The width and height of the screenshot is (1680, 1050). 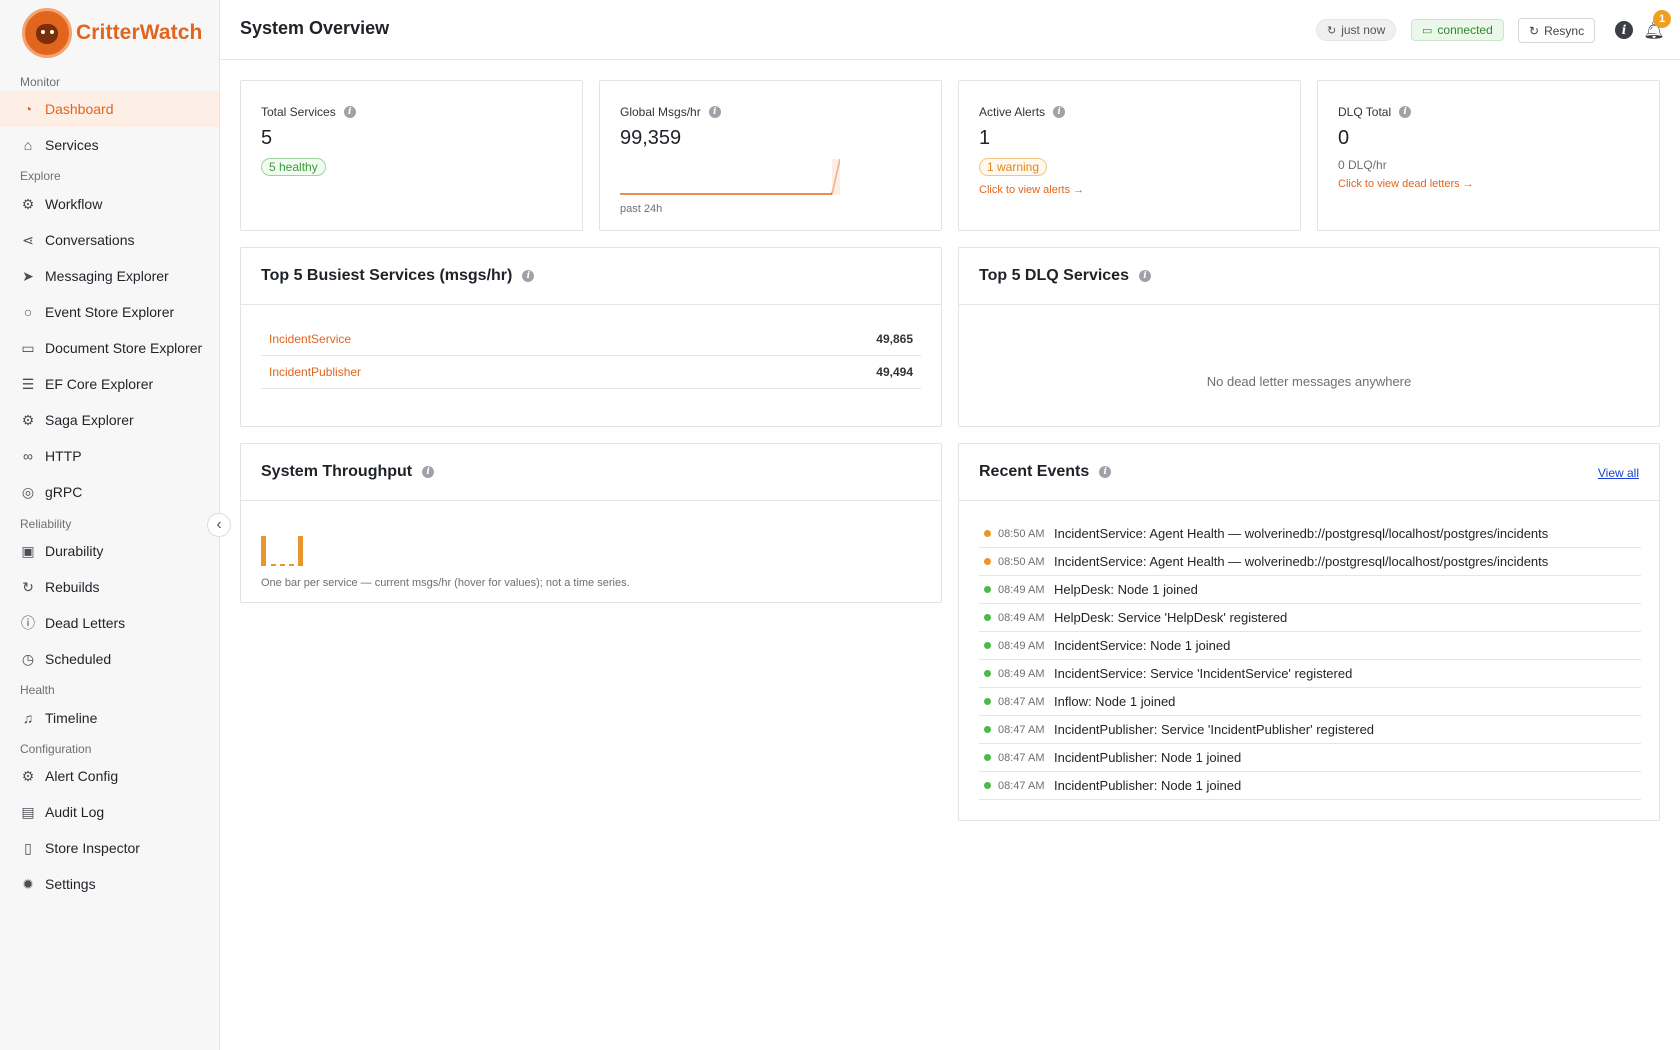 What do you see at coordinates (1310, 590) in the screenshot?
I see `list-item: 08:49 AM HelpDesk: Node 1 joined` at bounding box center [1310, 590].